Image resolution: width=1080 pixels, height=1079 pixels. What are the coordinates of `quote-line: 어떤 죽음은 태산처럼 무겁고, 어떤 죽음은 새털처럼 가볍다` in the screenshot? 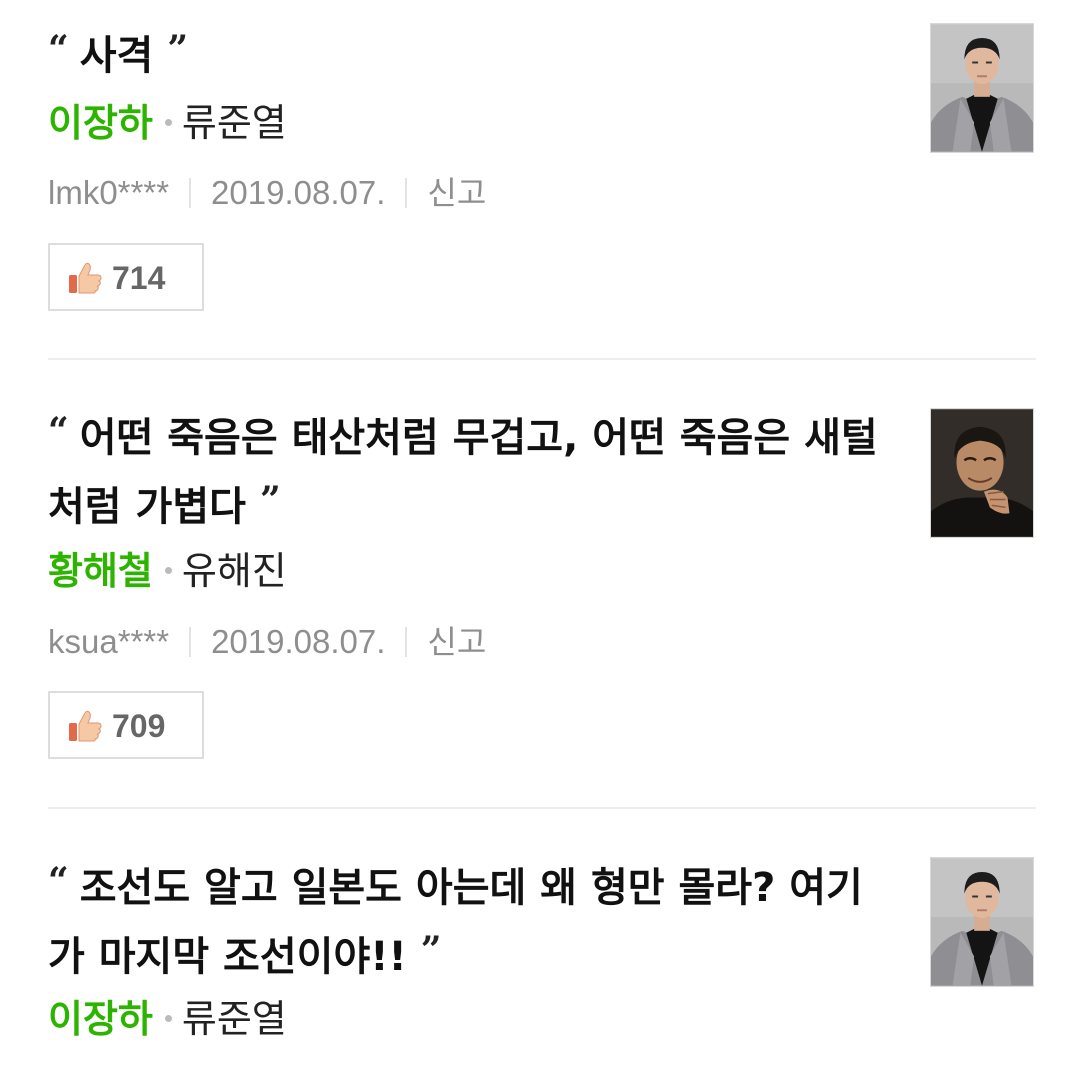 It's located at (463, 472).